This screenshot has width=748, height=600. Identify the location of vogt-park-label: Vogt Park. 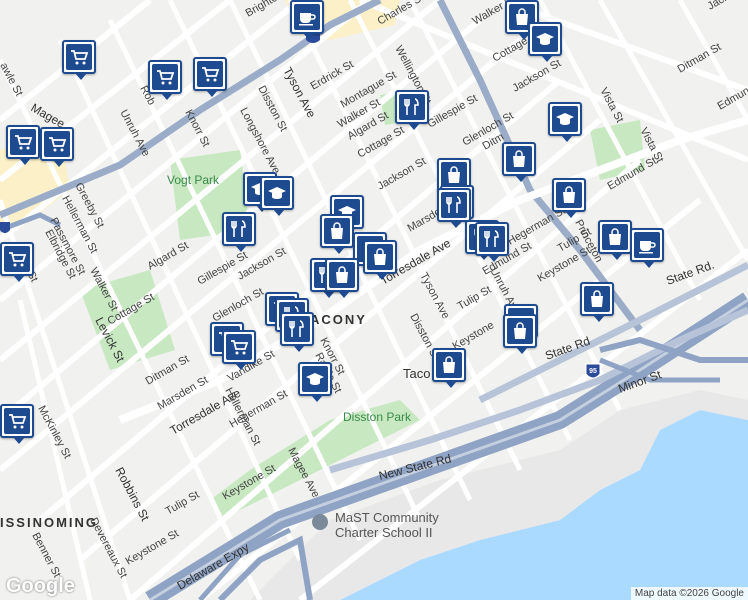
(193, 180).